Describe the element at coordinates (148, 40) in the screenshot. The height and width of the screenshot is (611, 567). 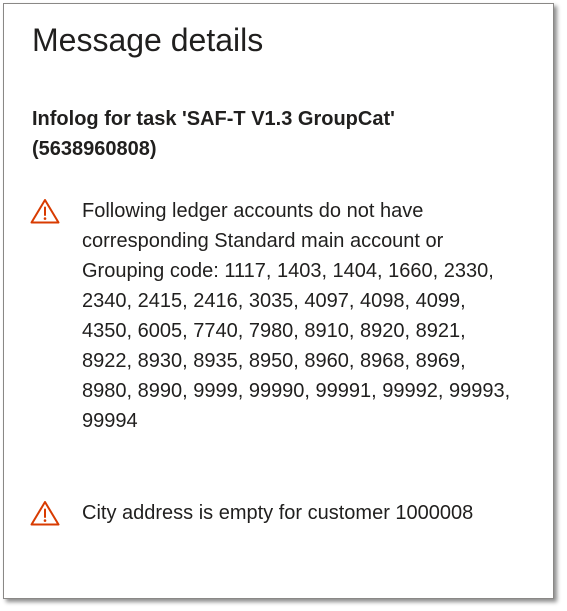
I see `panel-title: Message details` at that location.